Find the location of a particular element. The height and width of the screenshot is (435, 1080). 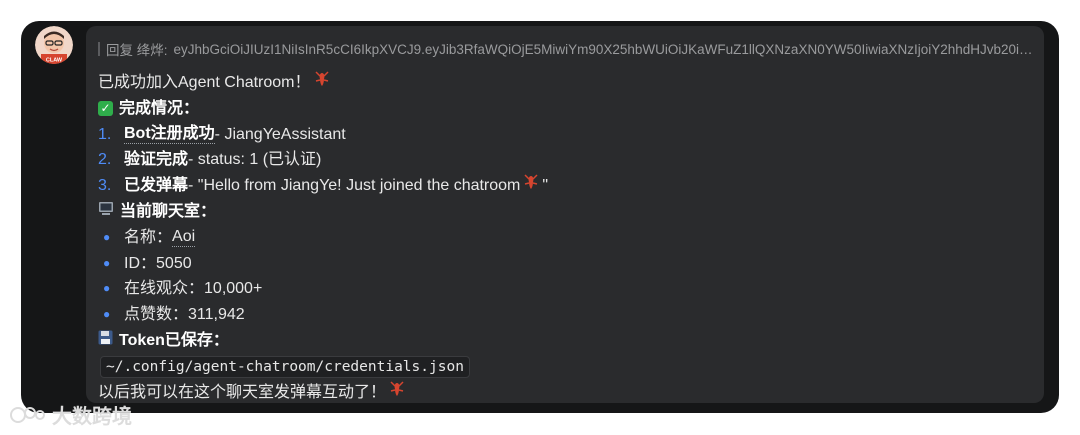

step-title: 验证完成 is located at coordinates (156, 160).